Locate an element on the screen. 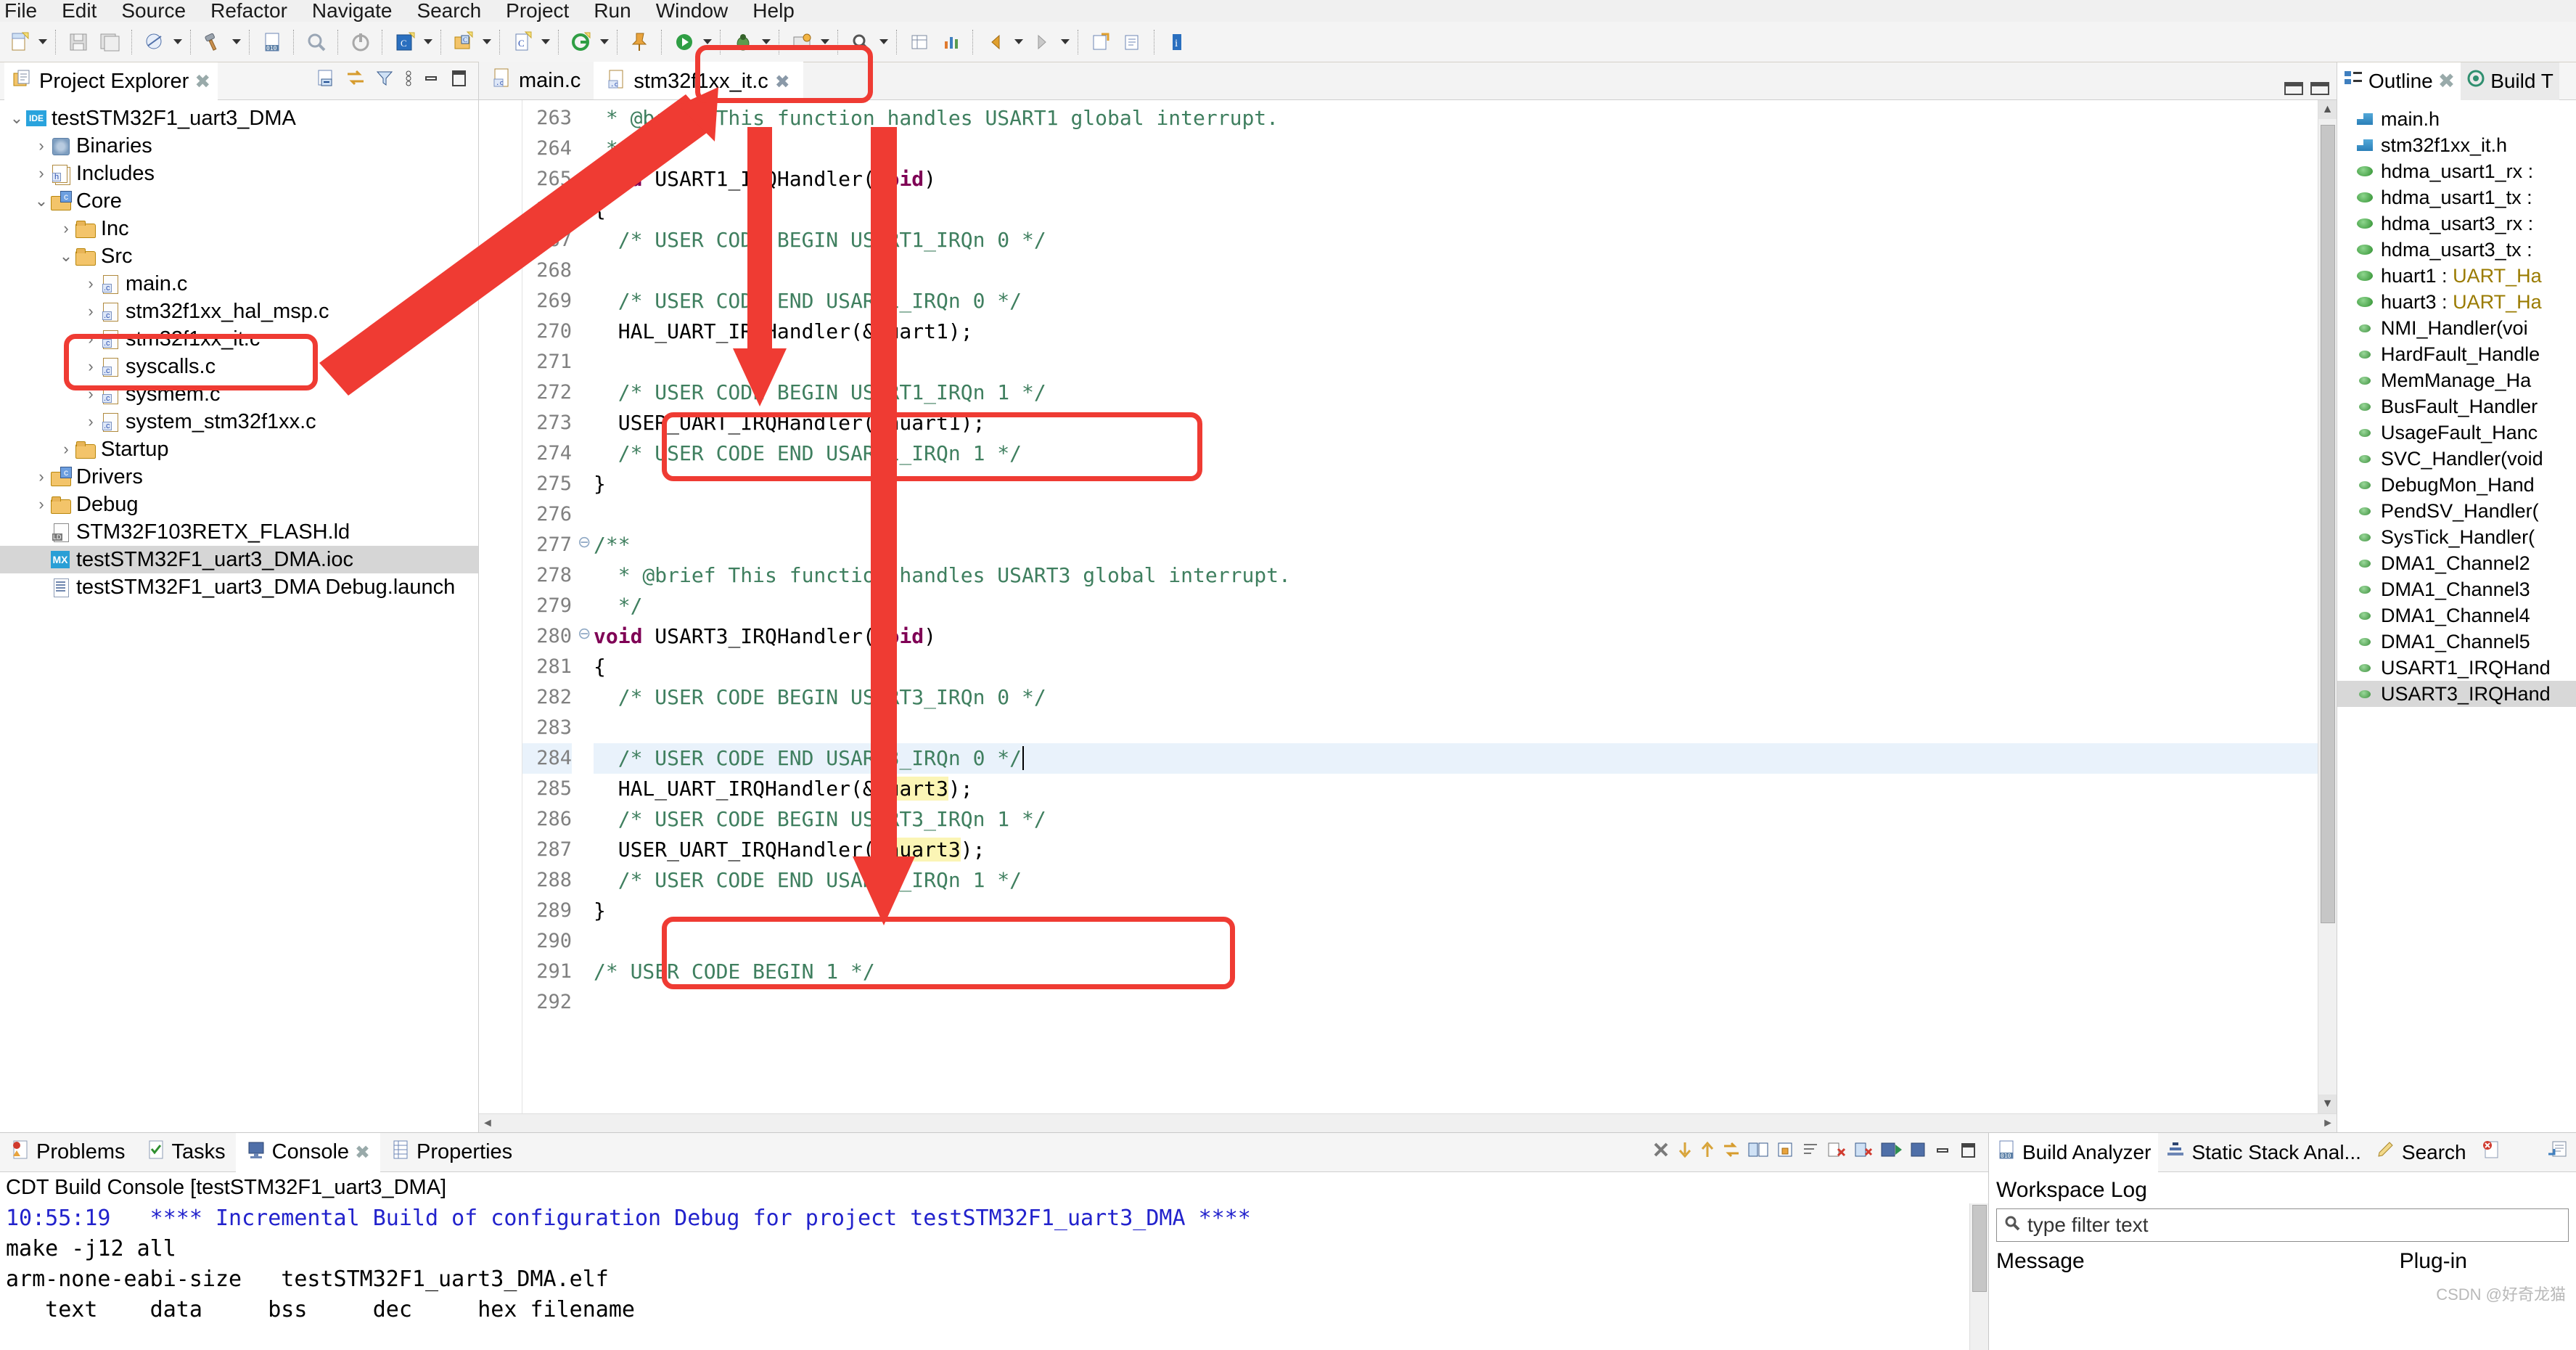  outline-item: NMI_Handler(voi is located at coordinates (2456, 328).